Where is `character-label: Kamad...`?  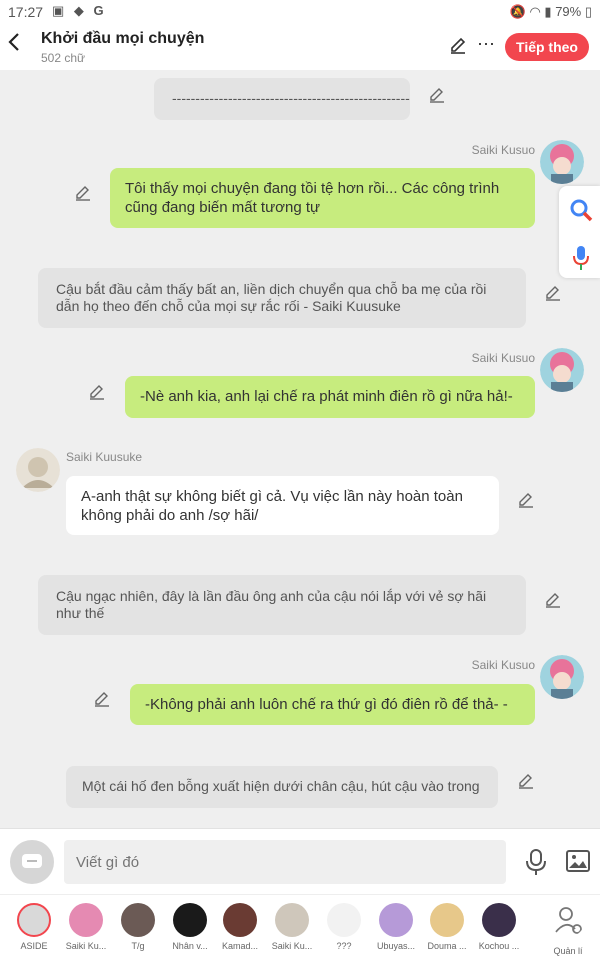
character-label: Kamad... is located at coordinates (240, 946).